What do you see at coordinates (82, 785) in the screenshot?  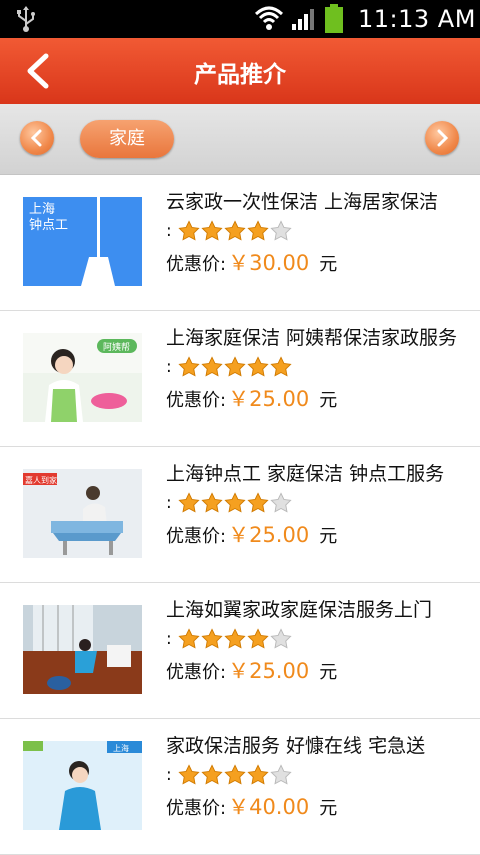 I see `product-thumbnail: 上海` at bounding box center [82, 785].